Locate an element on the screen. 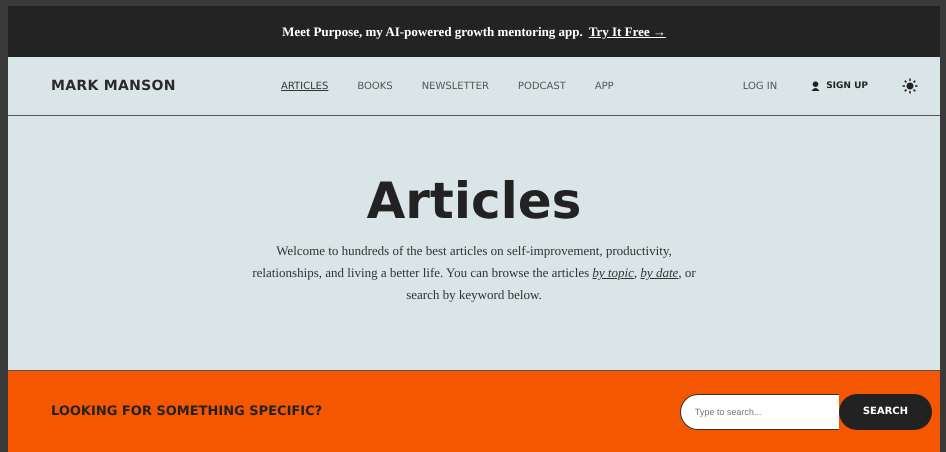 The width and height of the screenshot is (946, 452). intro-link: by topic is located at coordinates (613, 272).